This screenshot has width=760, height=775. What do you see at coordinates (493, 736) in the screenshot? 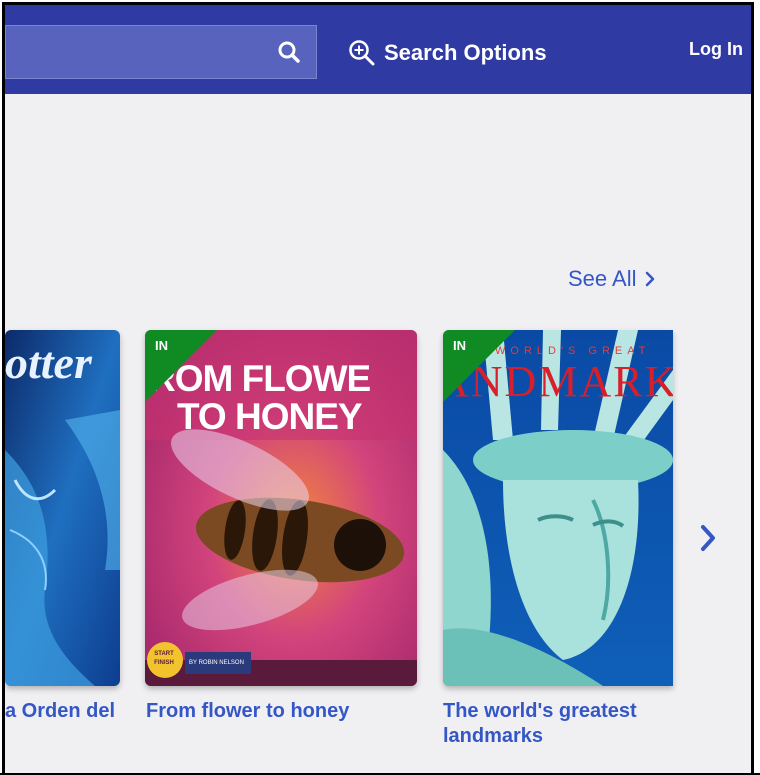
I see `book-title-line: landmarks` at bounding box center [493, 736].